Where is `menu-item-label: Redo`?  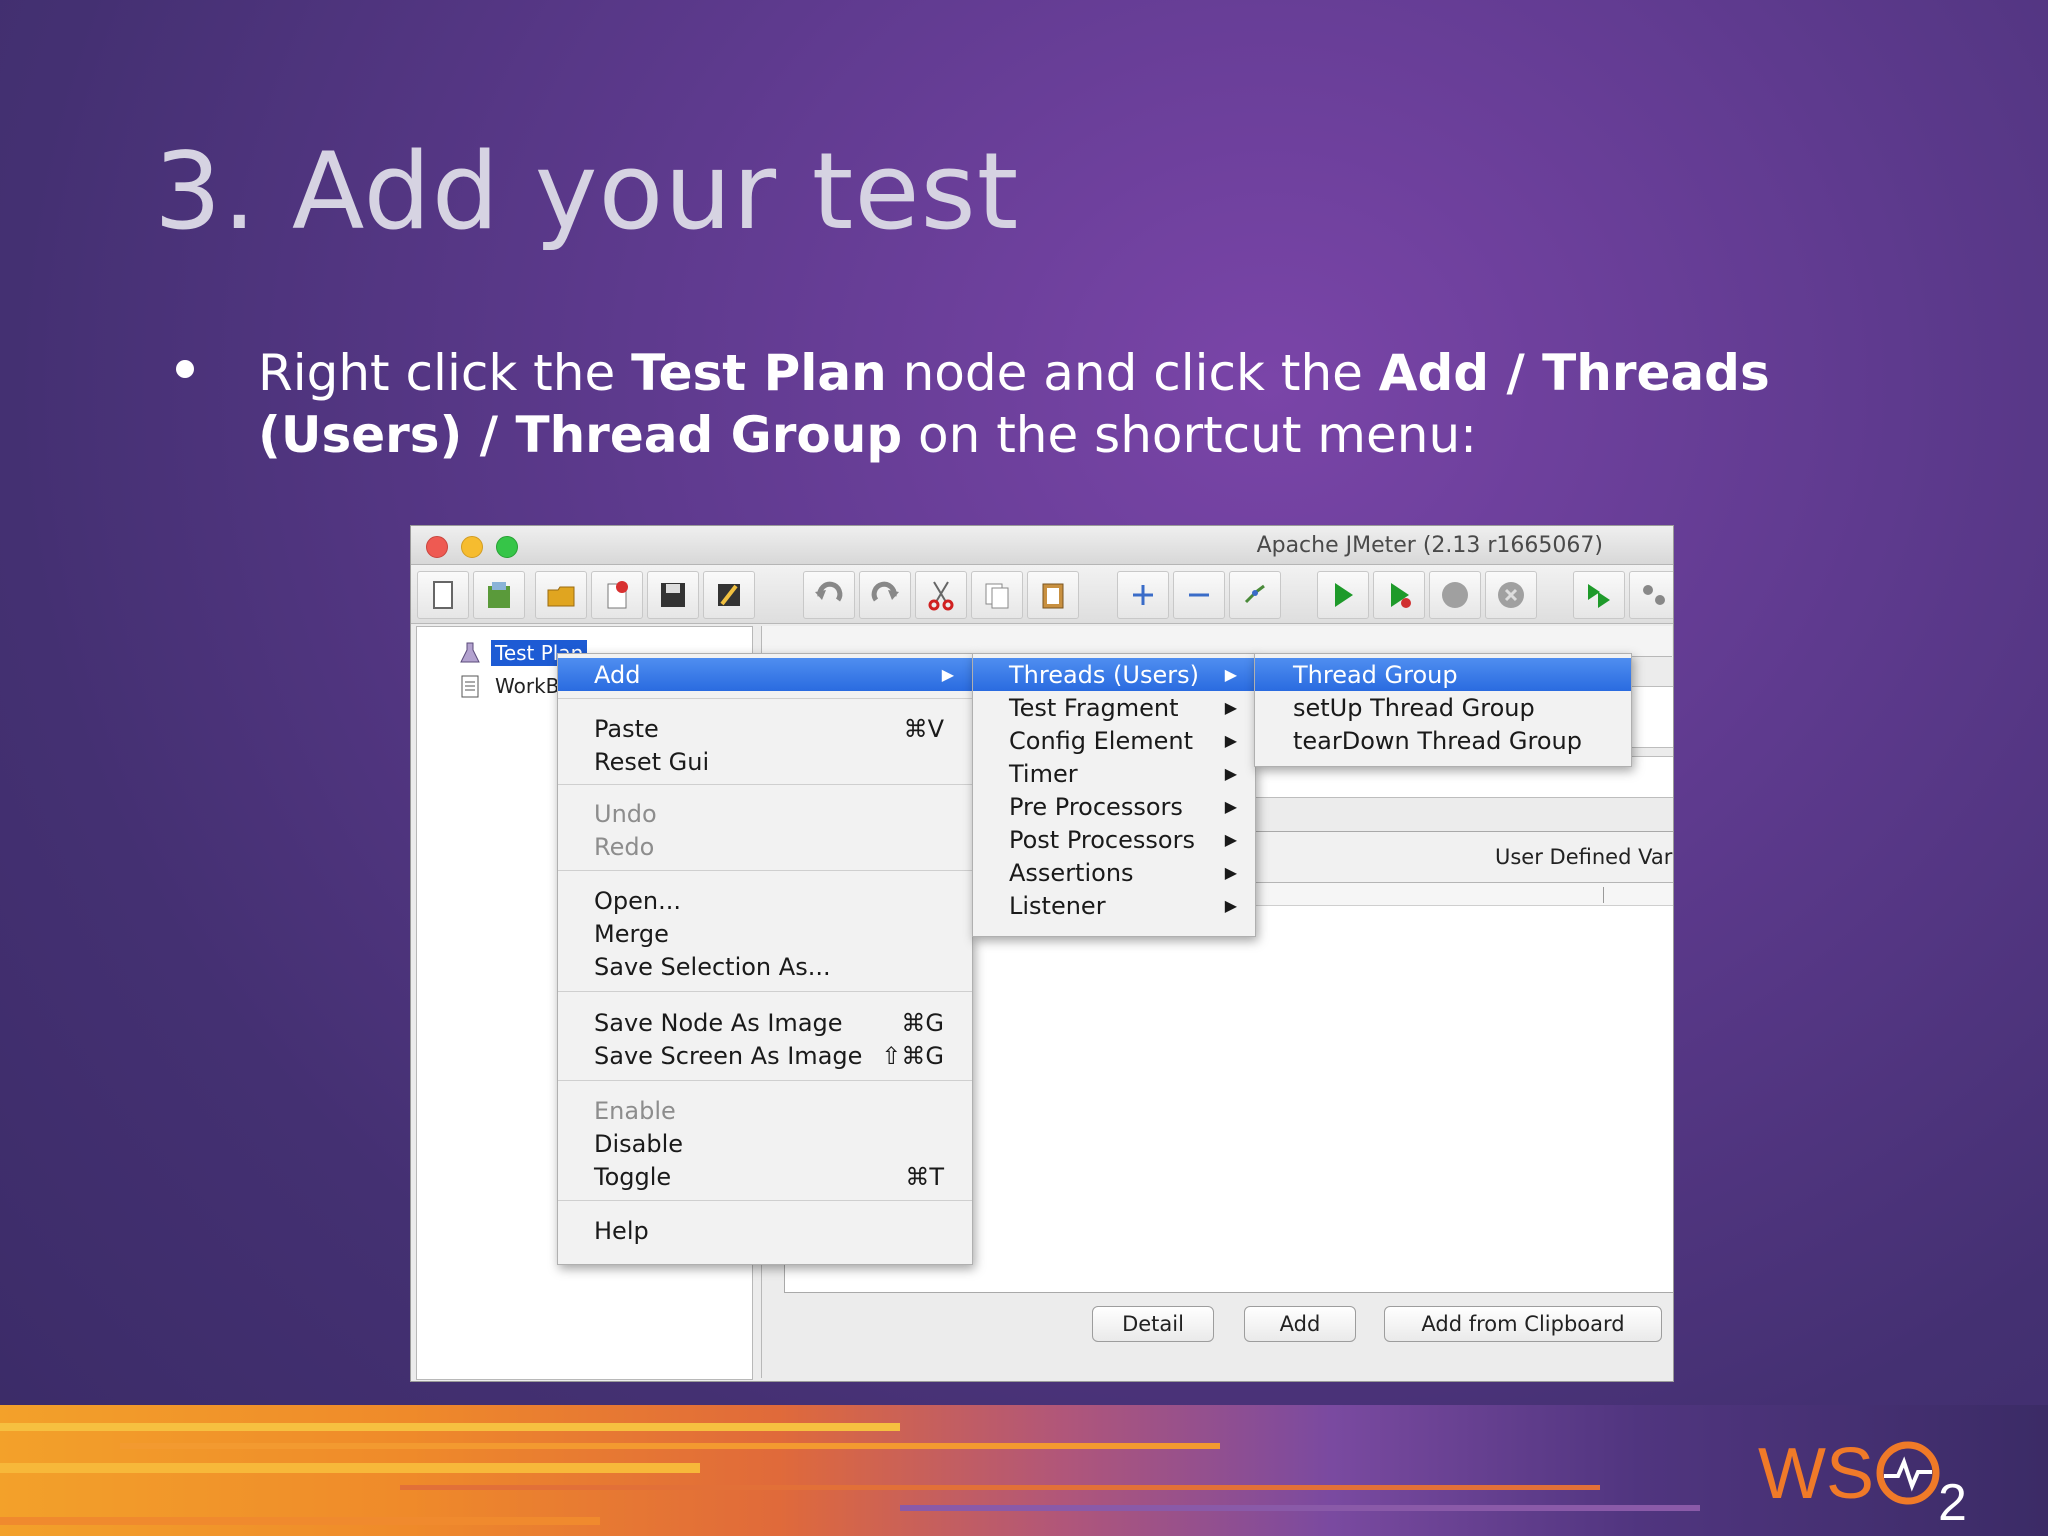 menu-item-label: Redo is located at coordinates (624, 846).